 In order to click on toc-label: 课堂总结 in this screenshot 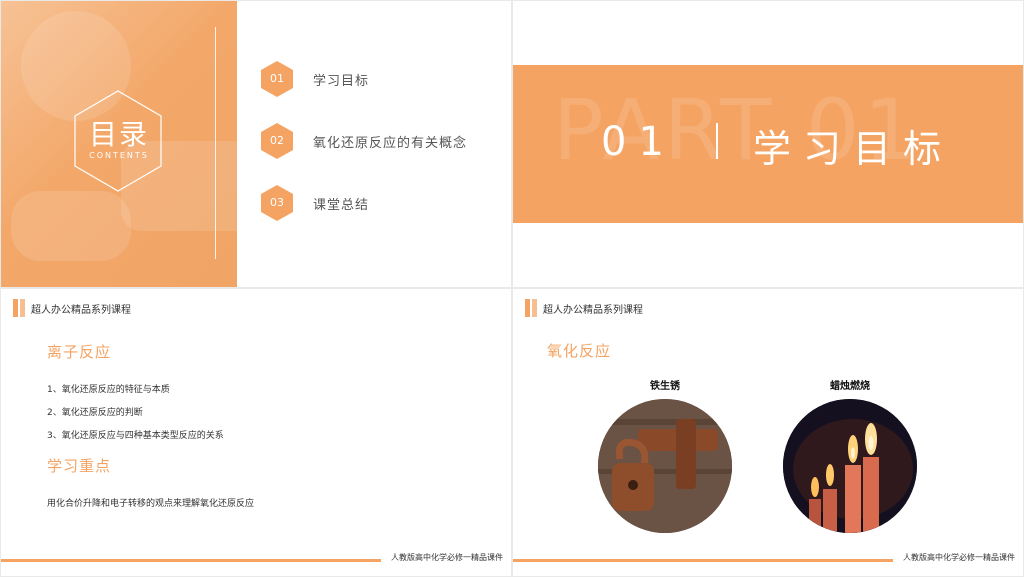, I will do `click(341, 205)`.